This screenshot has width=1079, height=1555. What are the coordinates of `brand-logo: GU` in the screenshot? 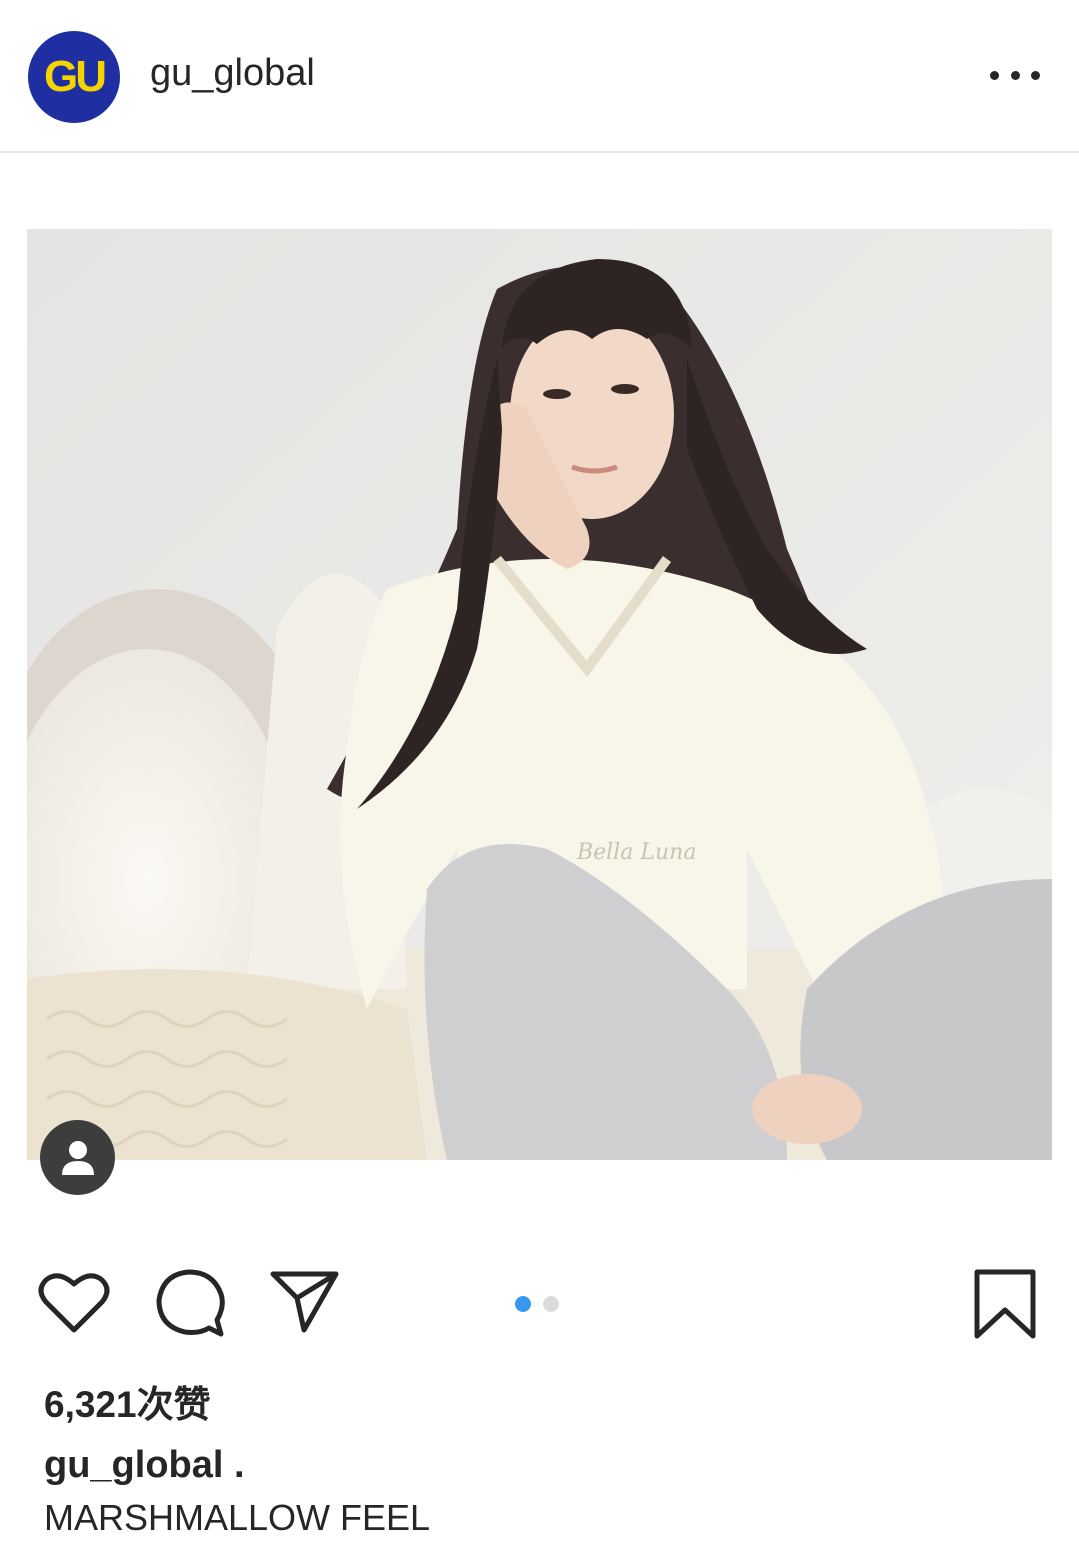 It's located at (75, 76).